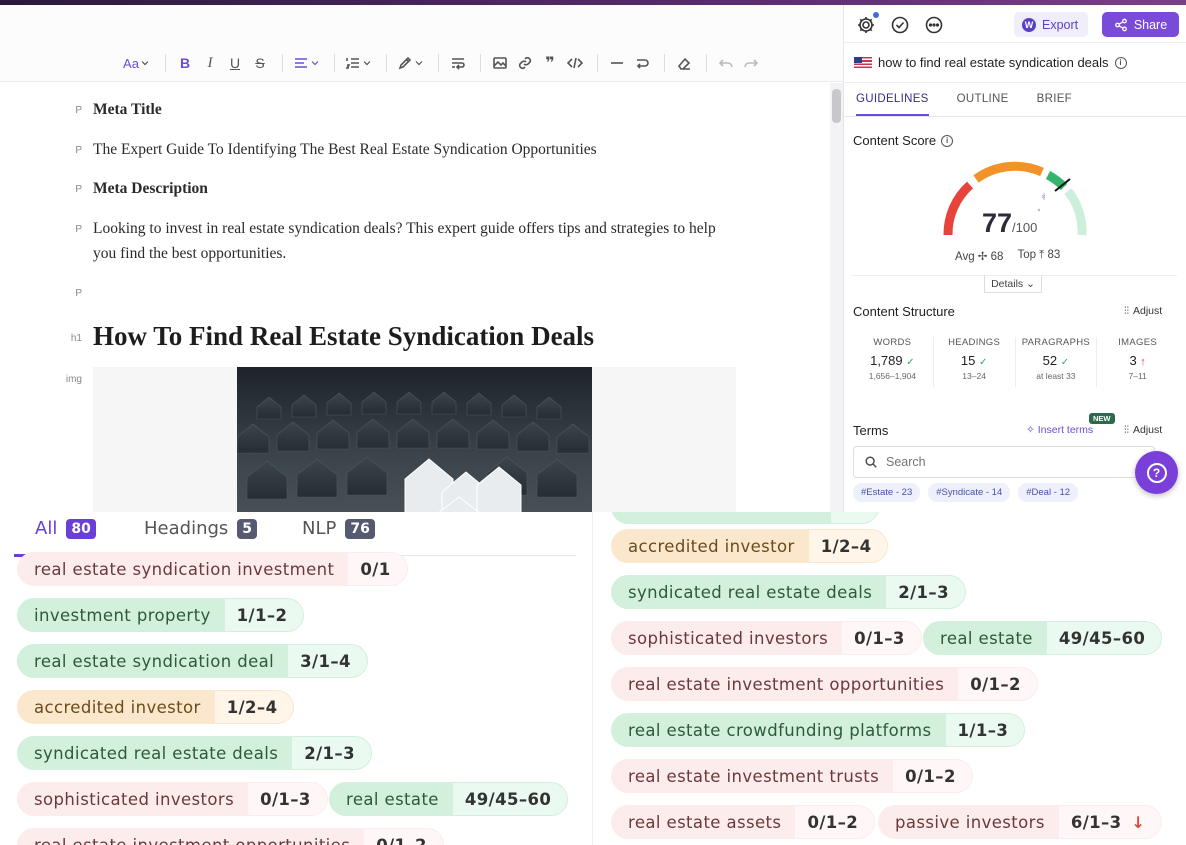 The width and height of the screenshot is (1186, 845). I want to click on undo-button, so click(726, 63).